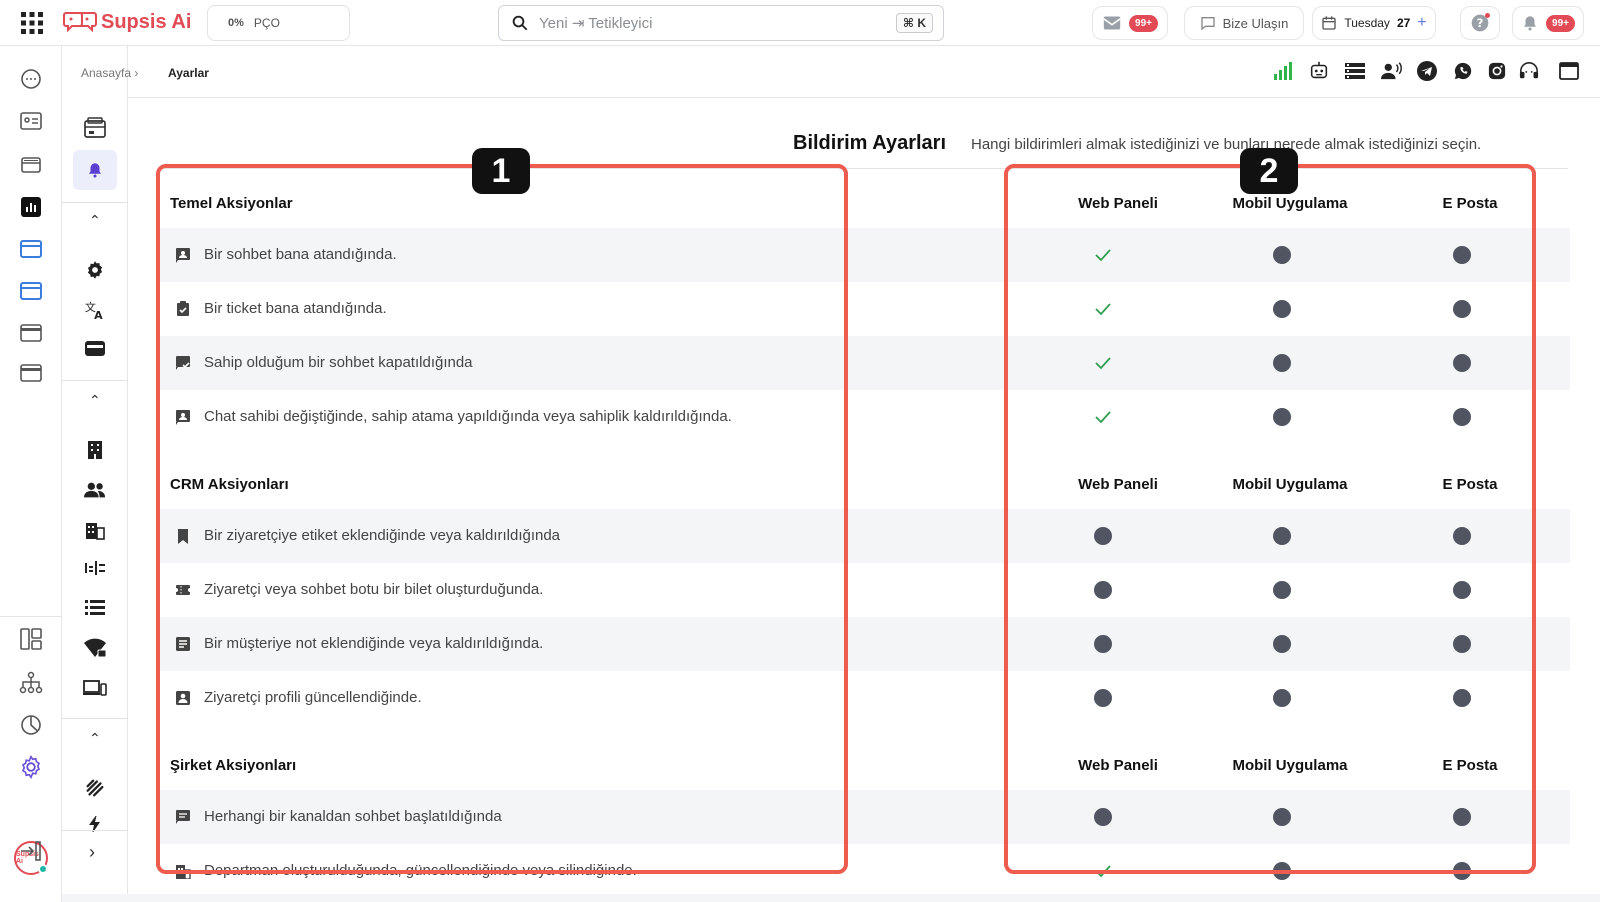  I want to click on search-input: Yeni ⇥ Tetikleyici, so click(595, 23).